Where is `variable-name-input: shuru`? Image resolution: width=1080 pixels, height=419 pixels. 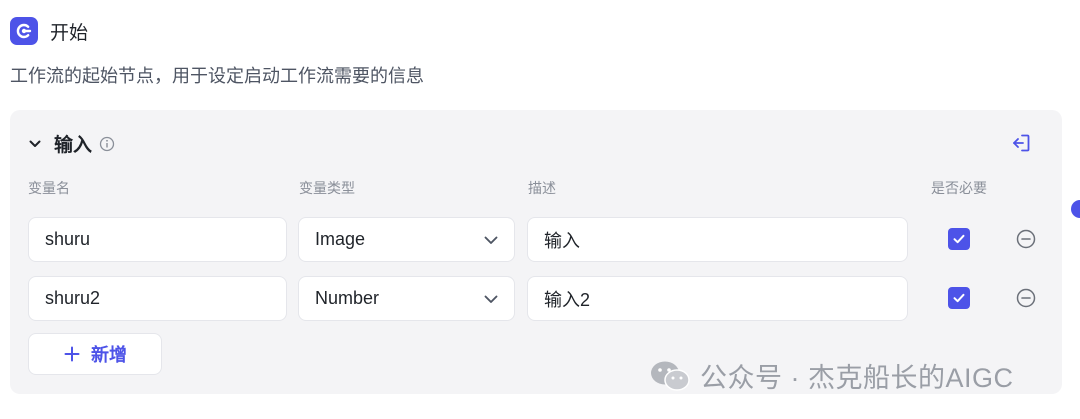
variable-name-input: shuru is located at coordinates (157, 239).